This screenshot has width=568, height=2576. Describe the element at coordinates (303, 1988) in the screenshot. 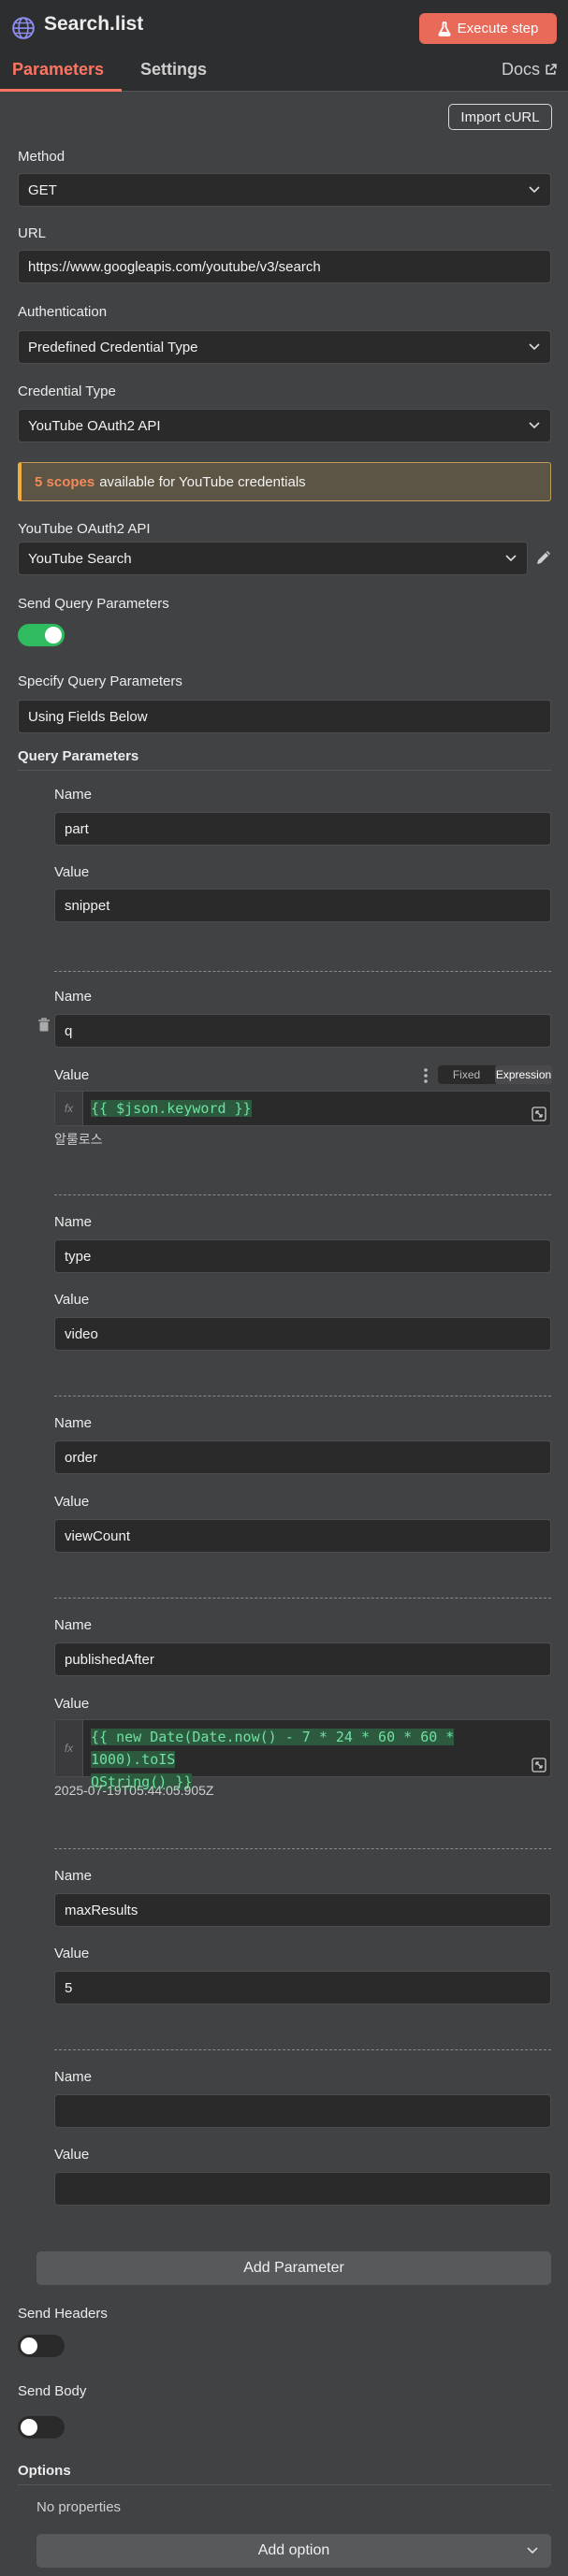

I see `param-value-input: 5` at that location.